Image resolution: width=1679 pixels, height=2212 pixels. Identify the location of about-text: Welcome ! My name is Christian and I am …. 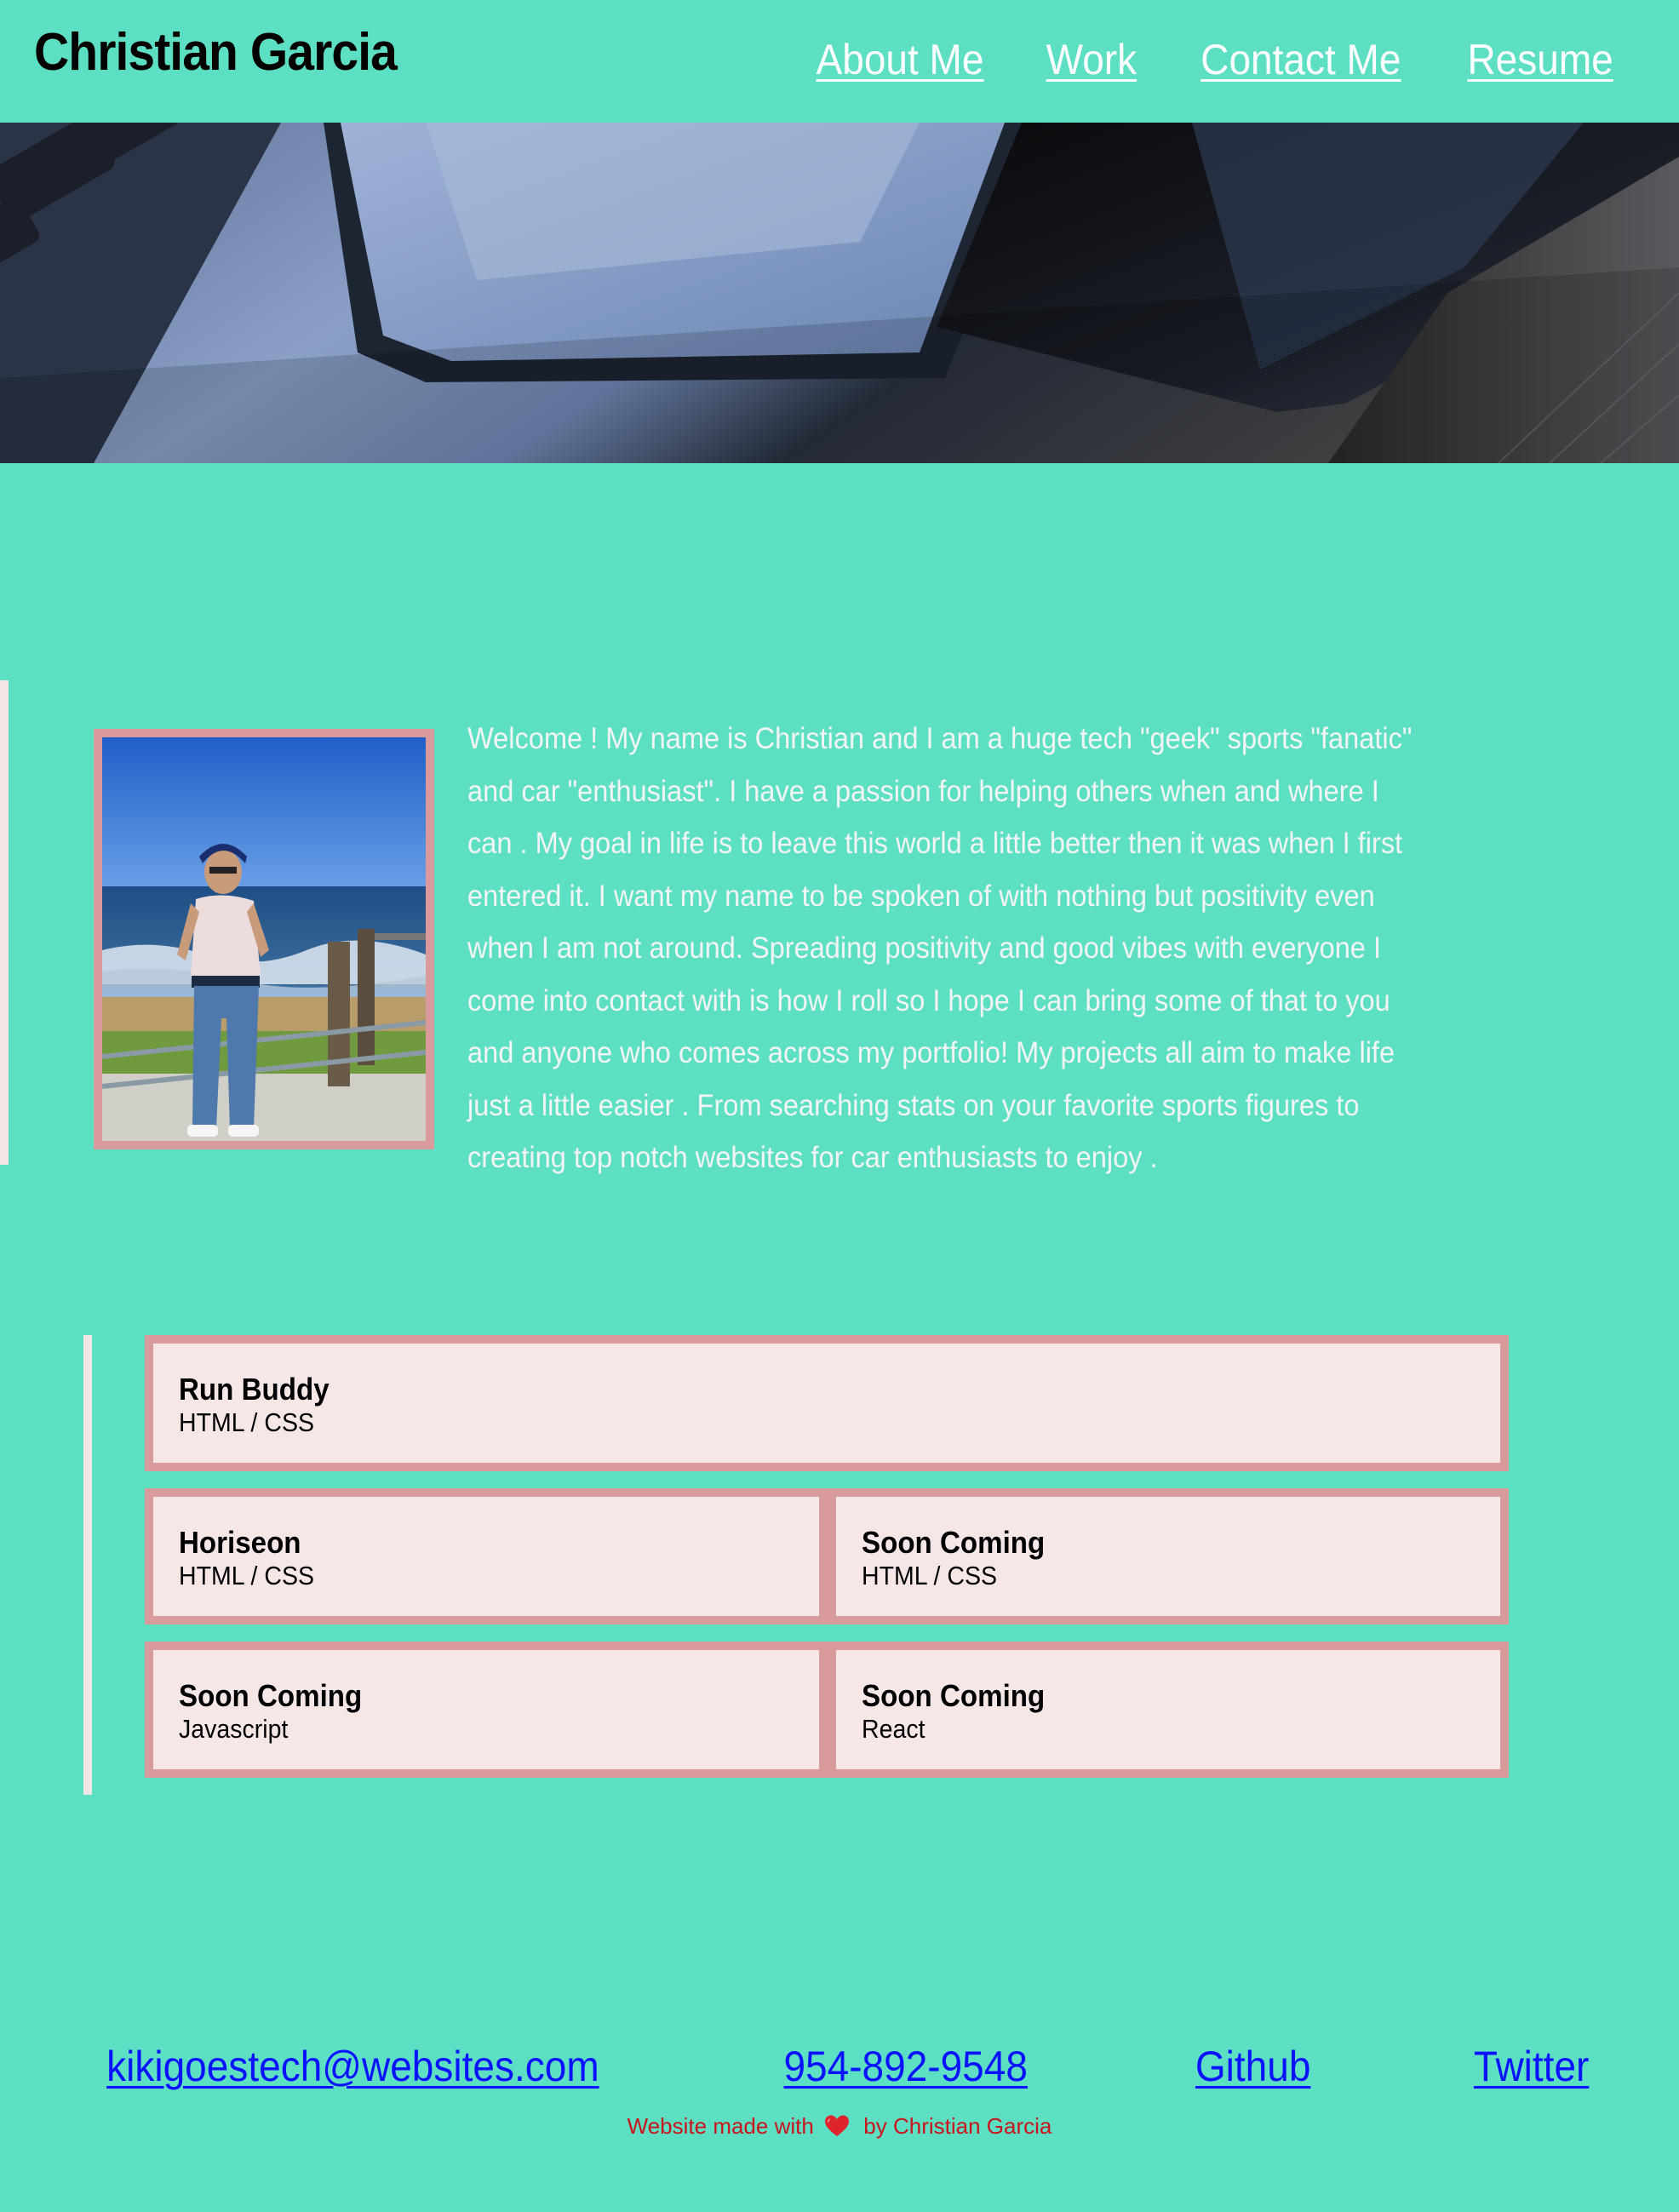
(940, 948).